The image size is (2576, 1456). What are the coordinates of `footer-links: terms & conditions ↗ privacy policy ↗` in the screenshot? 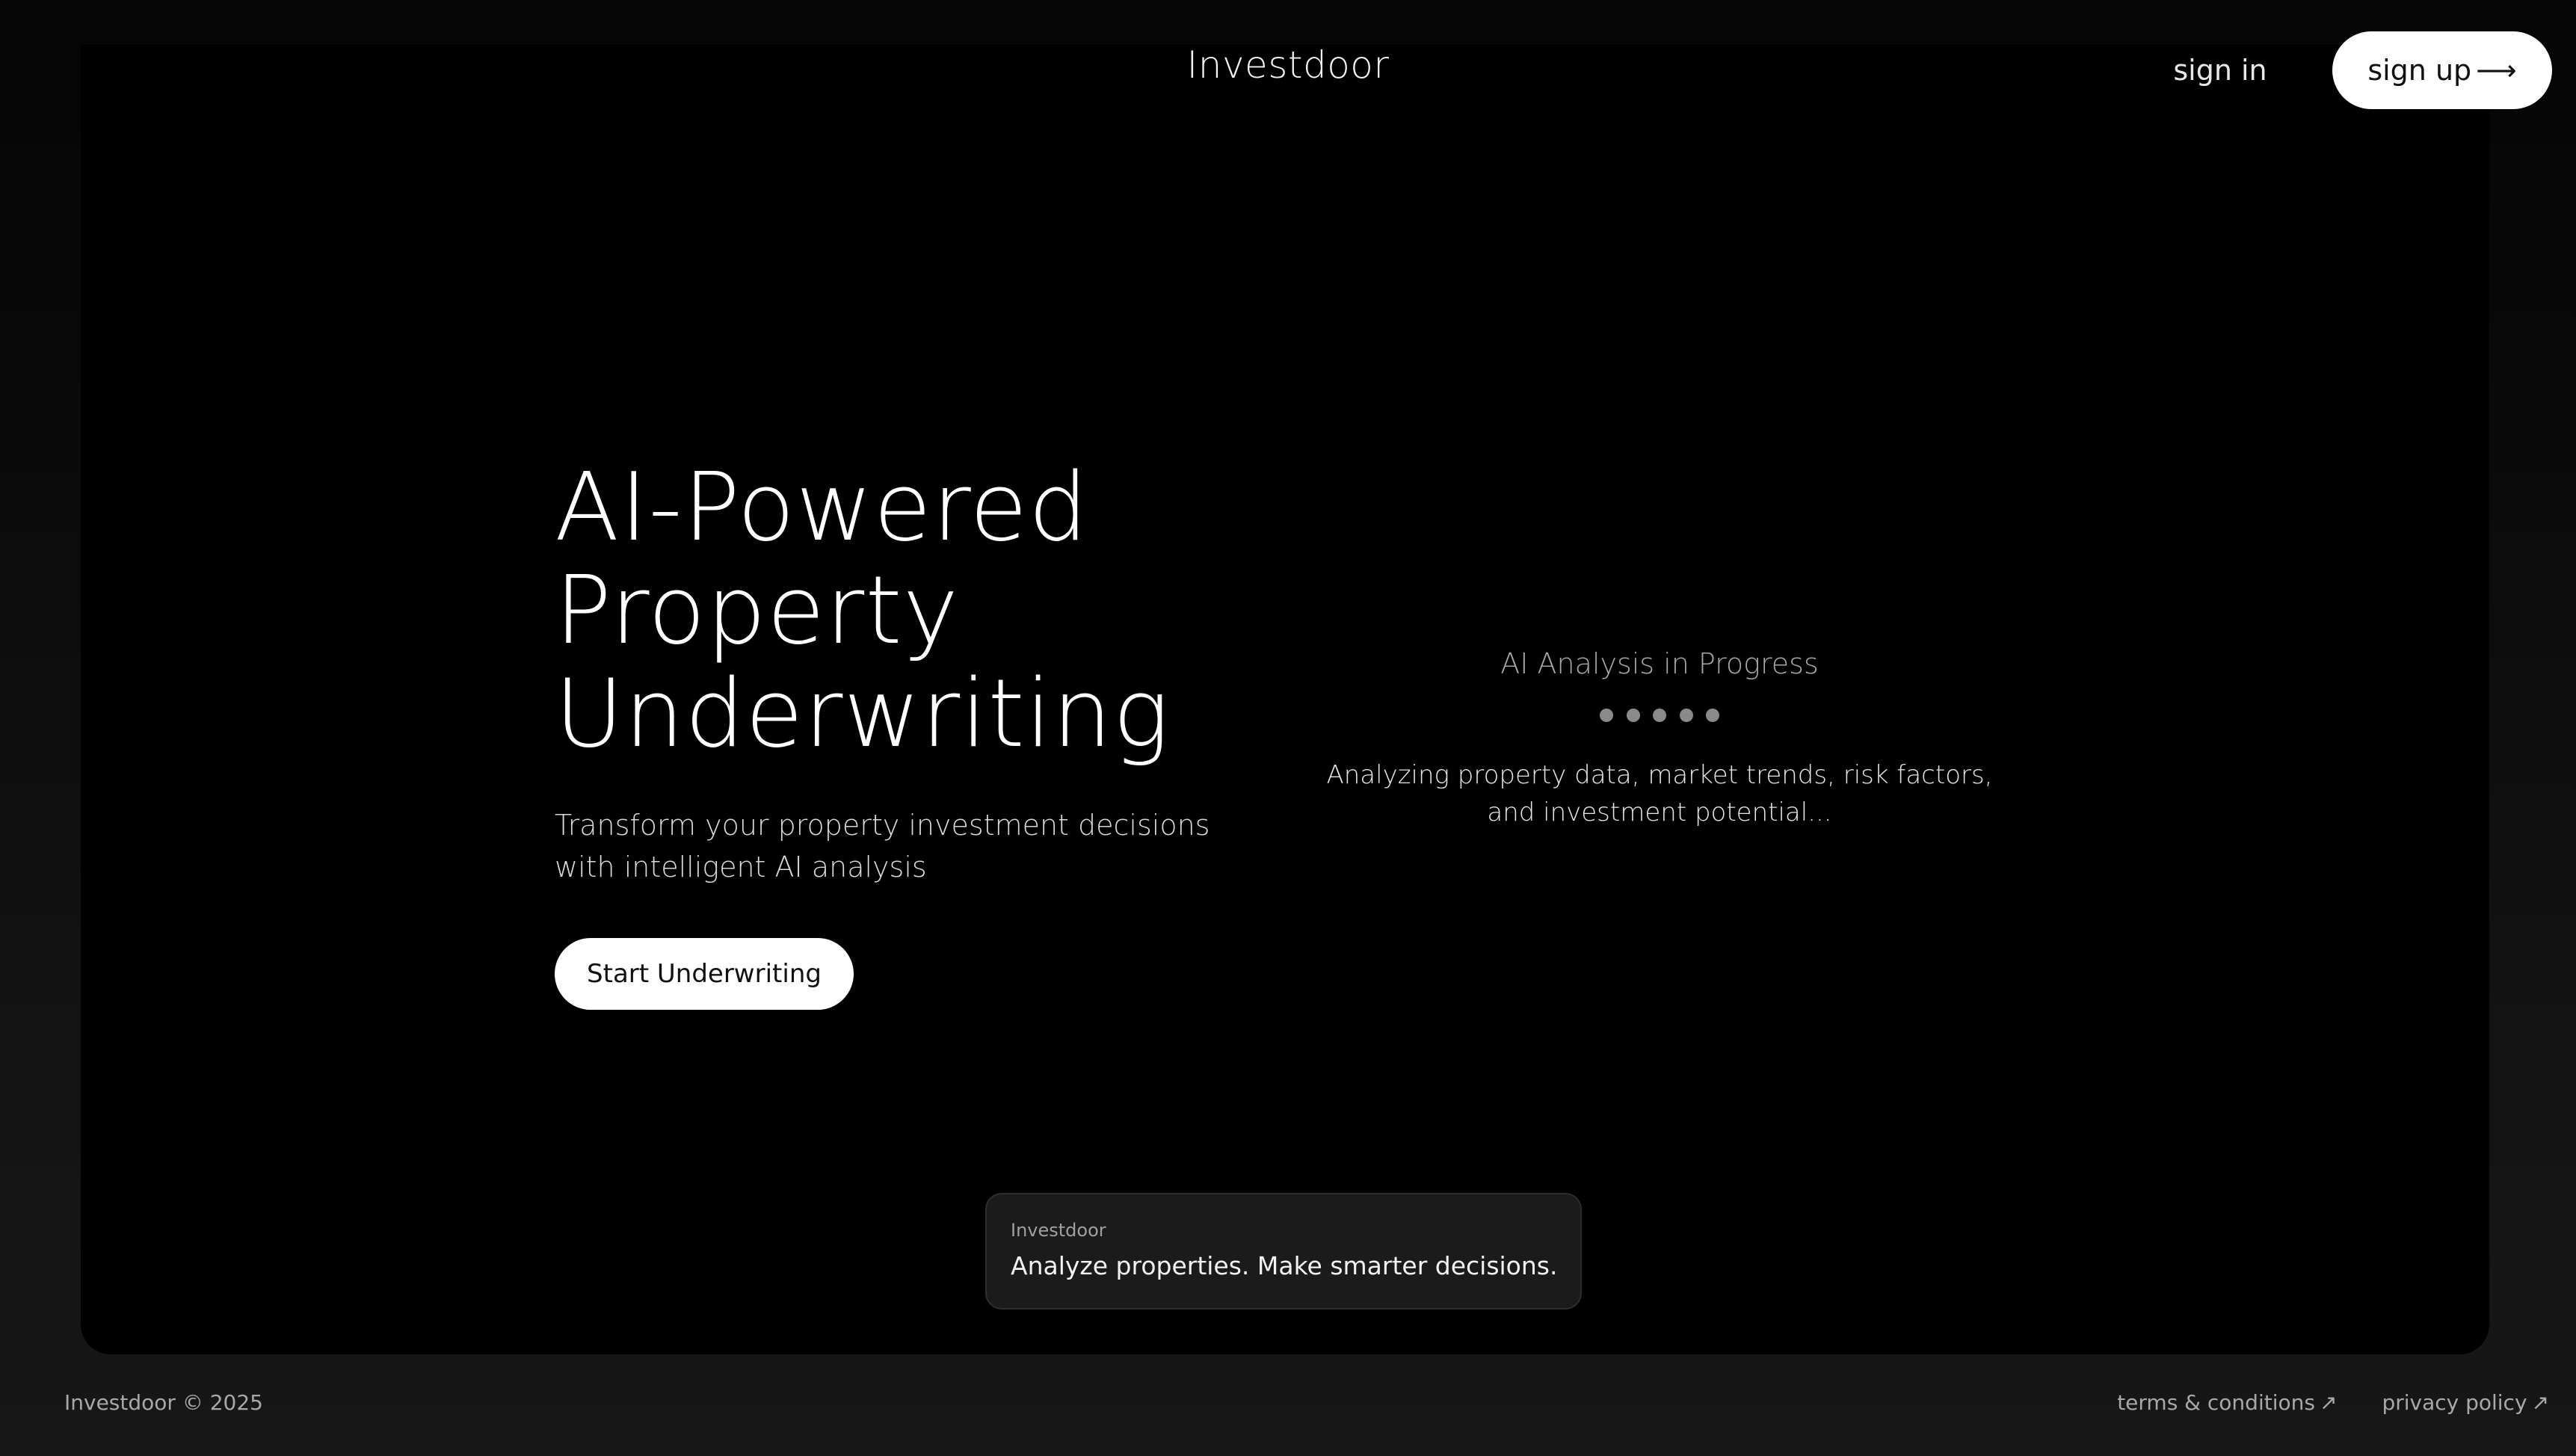 It's located at (2333, 1402).